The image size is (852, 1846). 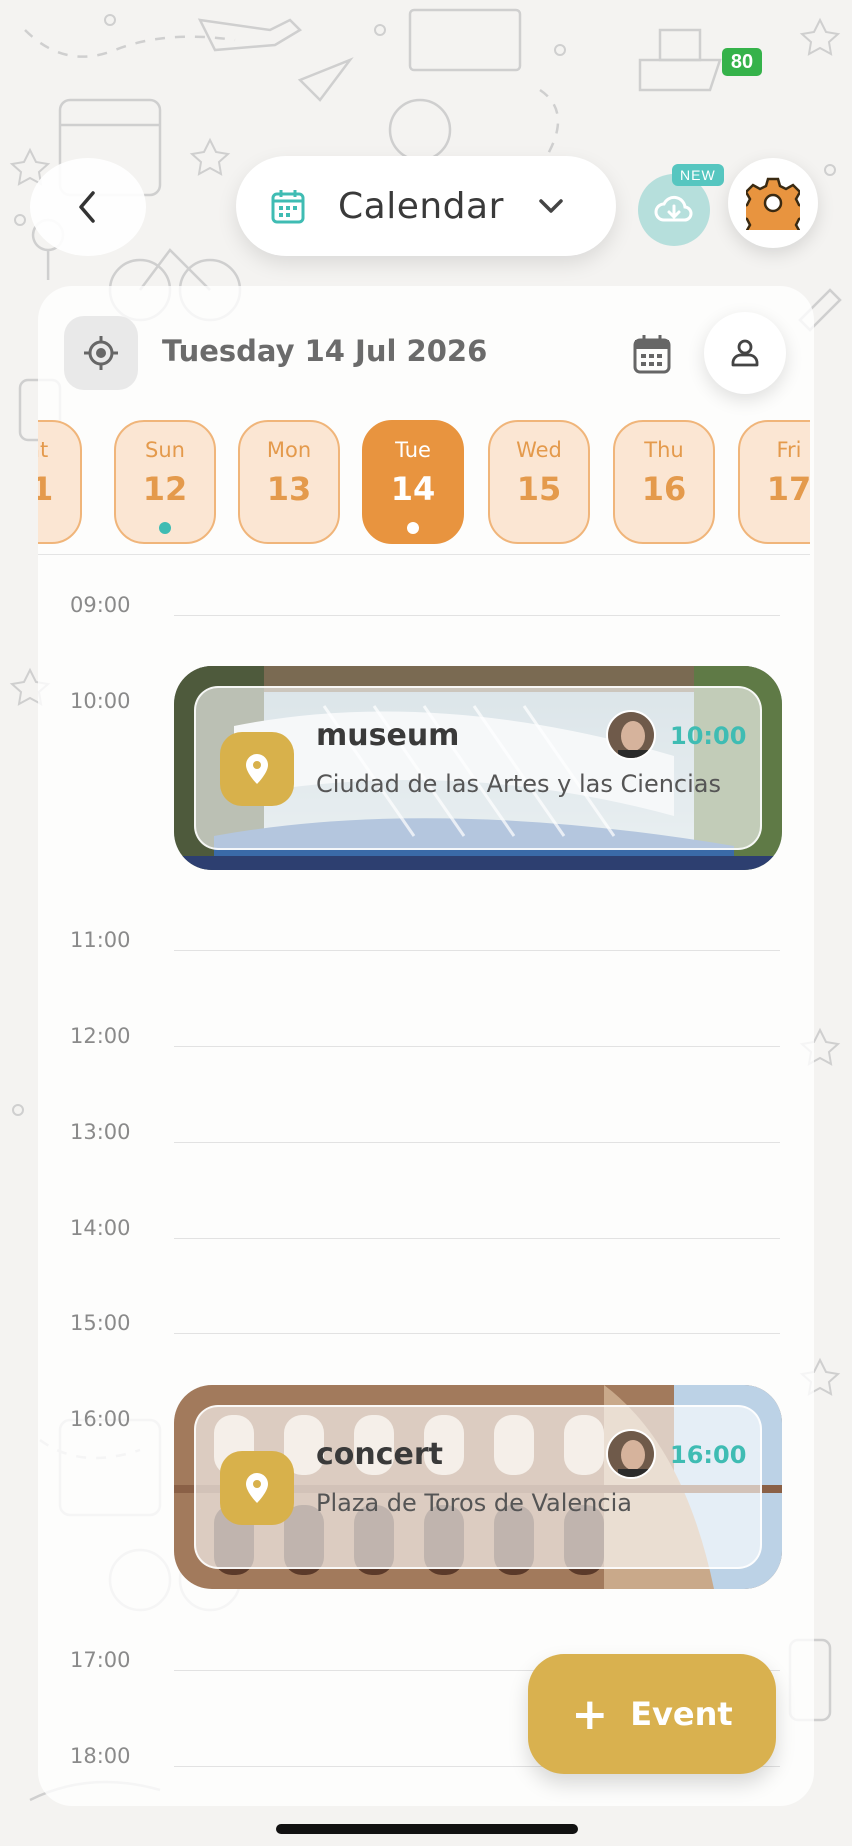 I want to click on chevron-left-icon, so click(x=87, y=207).